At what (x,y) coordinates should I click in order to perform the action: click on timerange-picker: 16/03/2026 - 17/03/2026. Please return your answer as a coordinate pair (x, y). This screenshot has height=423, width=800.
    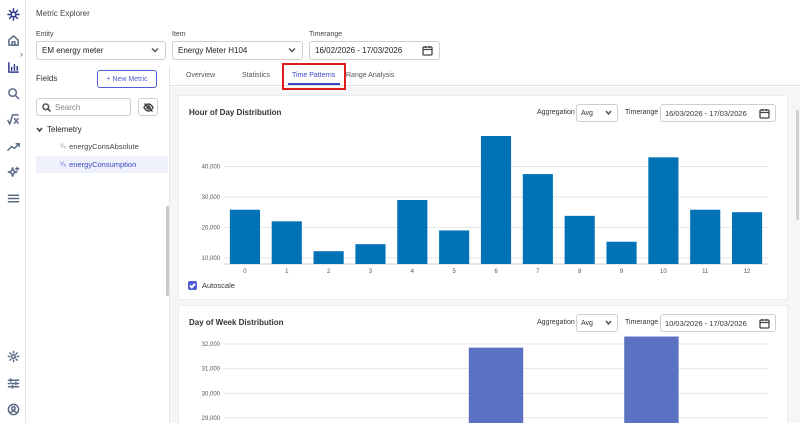
    Looking at the image, I should click on (718, 113).